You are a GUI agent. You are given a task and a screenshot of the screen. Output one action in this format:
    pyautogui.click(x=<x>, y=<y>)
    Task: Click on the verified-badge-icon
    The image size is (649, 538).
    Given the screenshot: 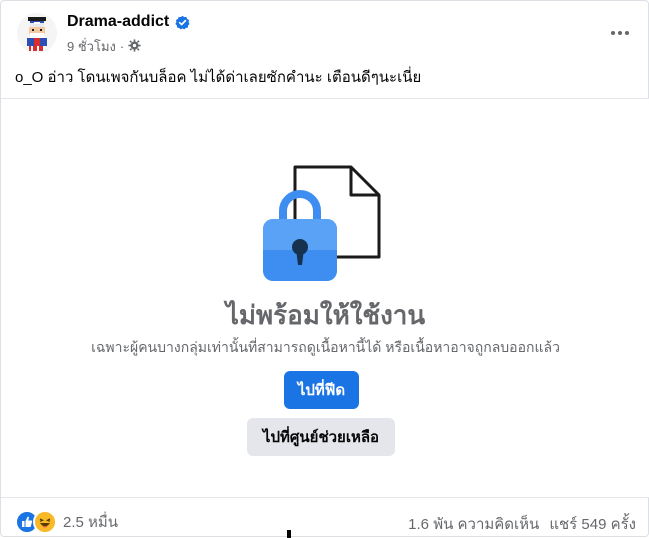 What is the action you would take?
    pyautogui.click(x=182, y=22)
    